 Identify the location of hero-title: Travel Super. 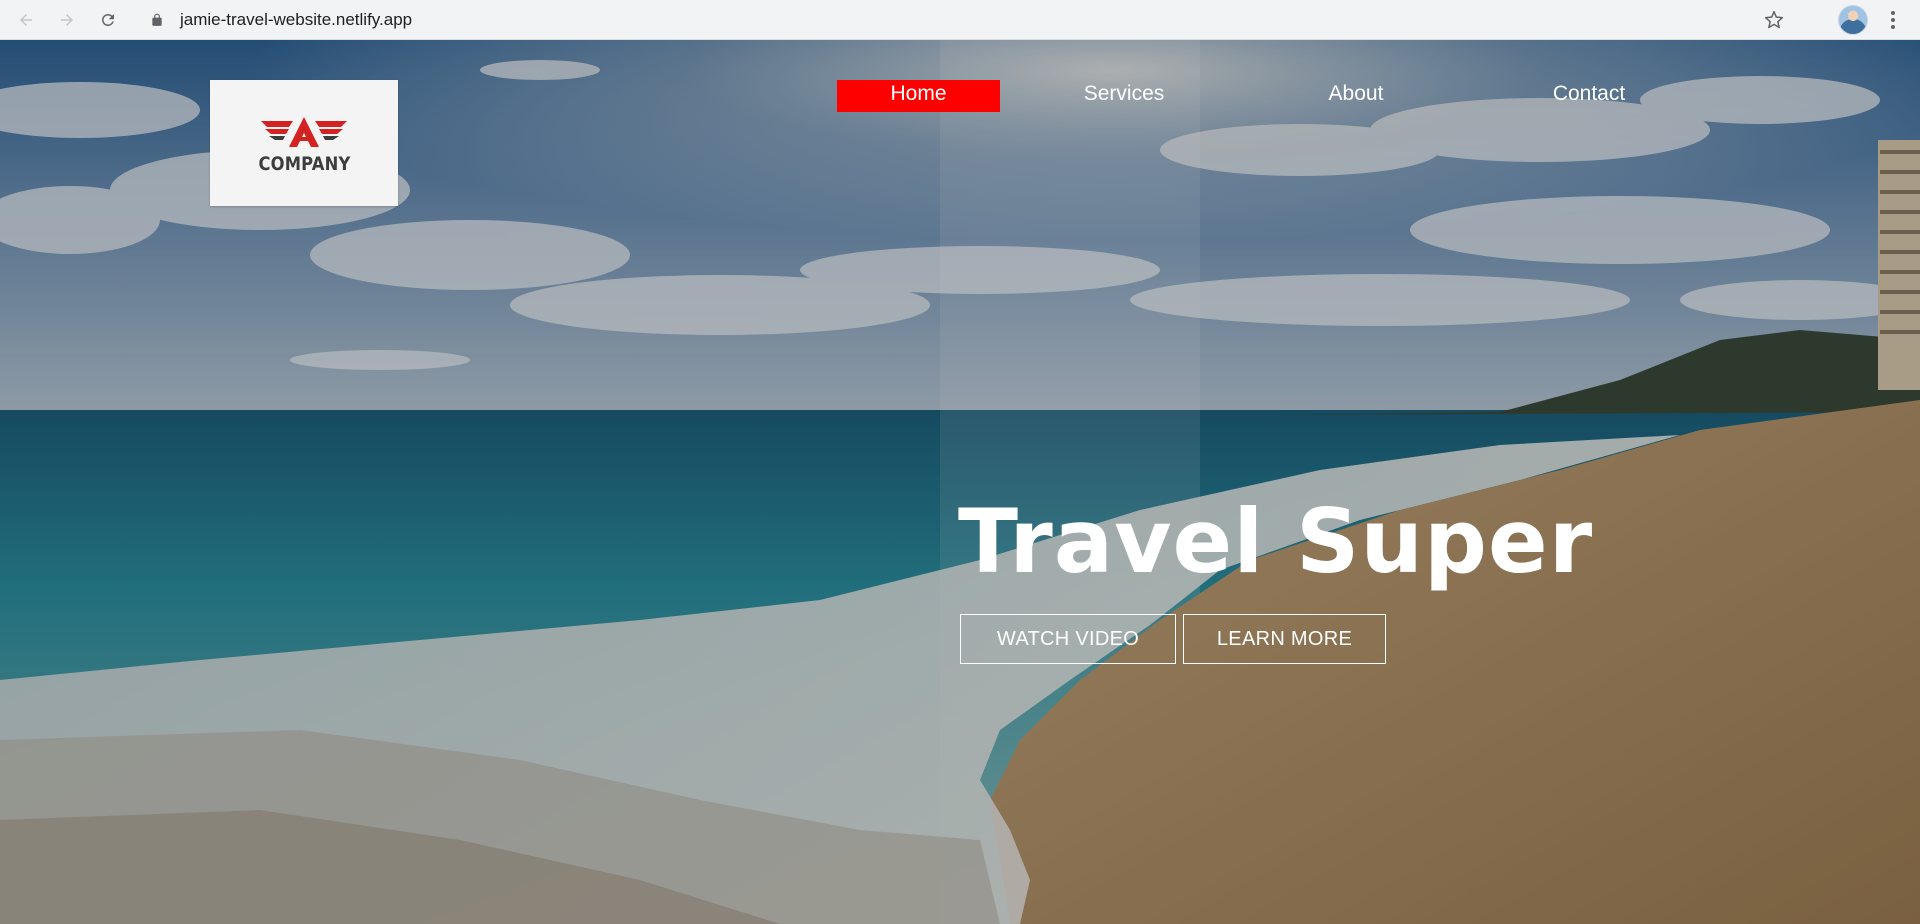
(1276, 541).